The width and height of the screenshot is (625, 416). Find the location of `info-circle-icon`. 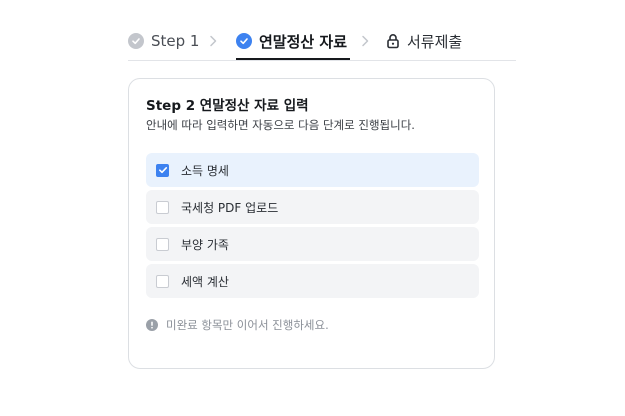

info-circle-icon is located at coordinates (152, 325).